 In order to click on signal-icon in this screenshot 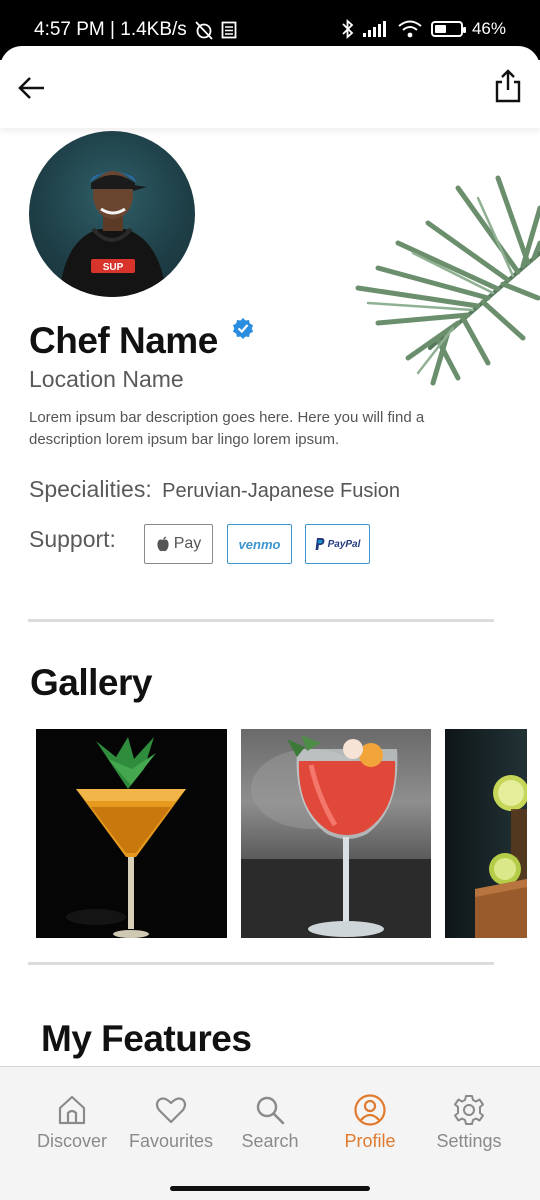, I will do `click(374, 29)`.